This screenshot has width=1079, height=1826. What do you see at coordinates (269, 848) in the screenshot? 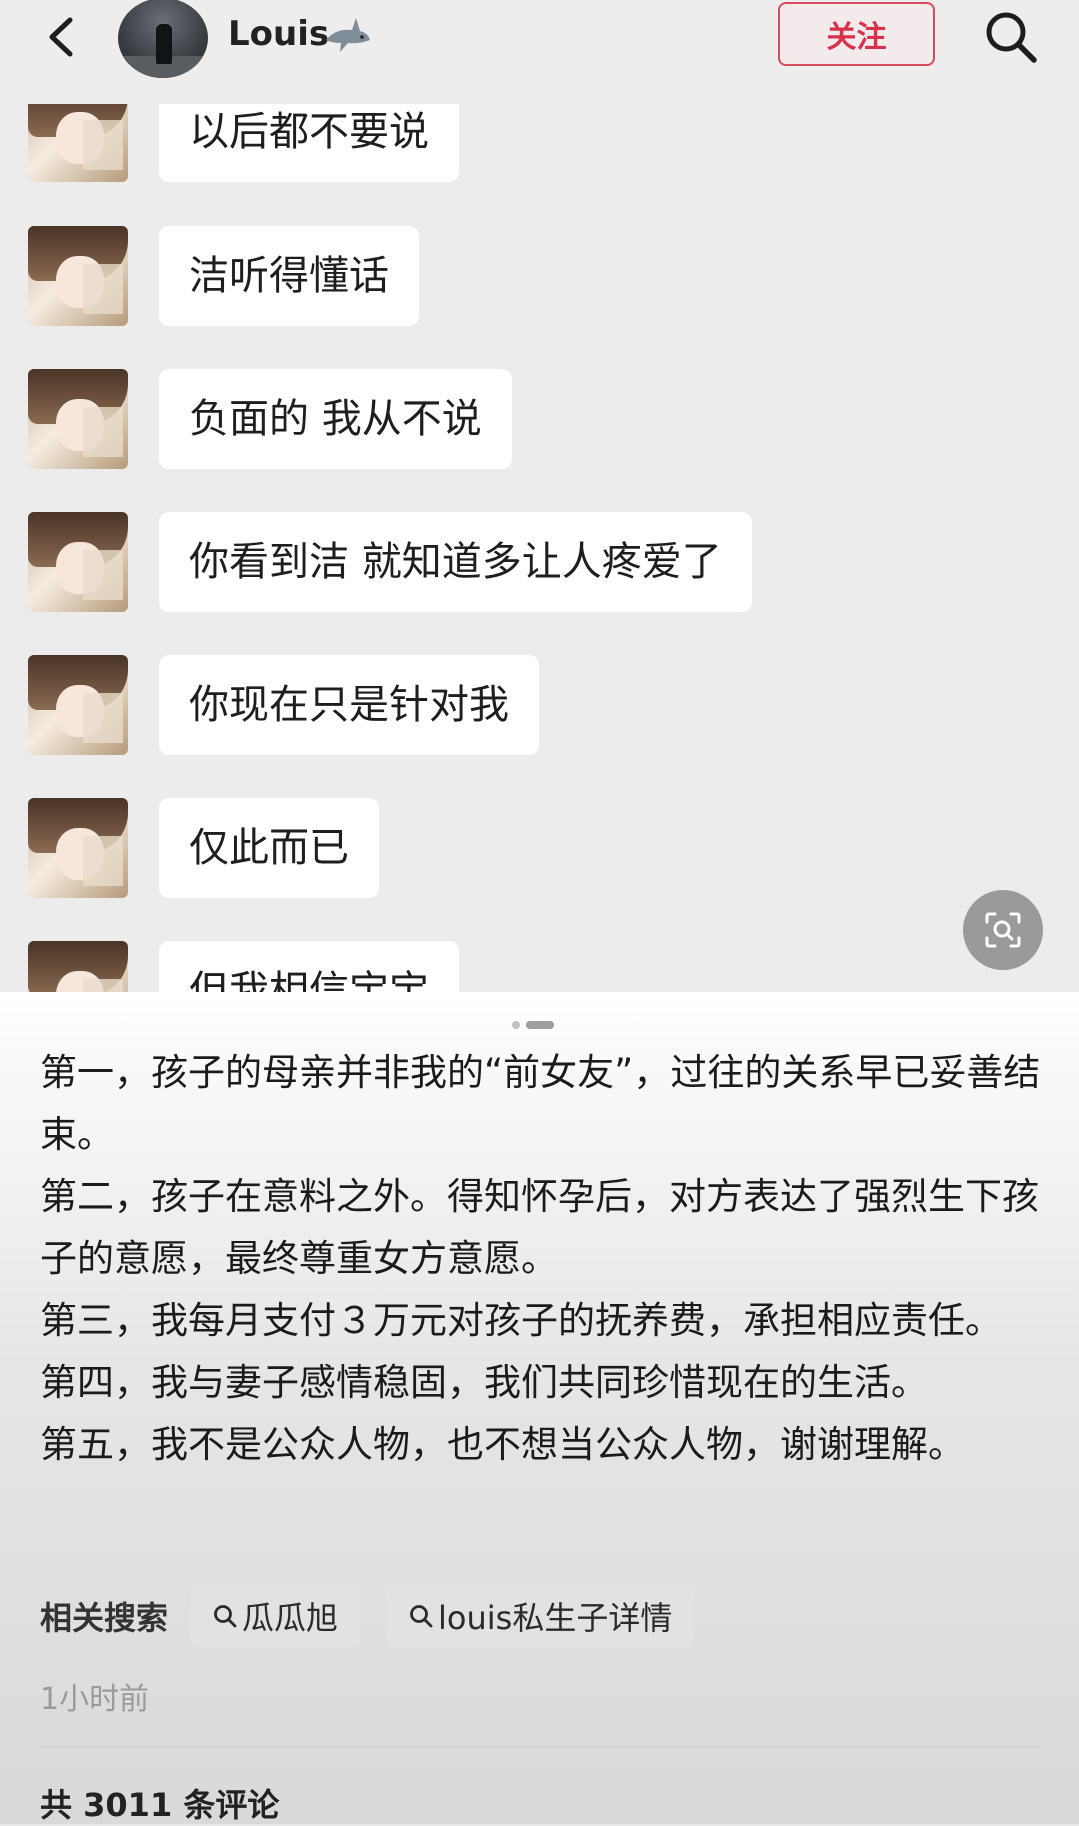
I see `message-bubble: 仅此而已` at bounding box center [269, 848].